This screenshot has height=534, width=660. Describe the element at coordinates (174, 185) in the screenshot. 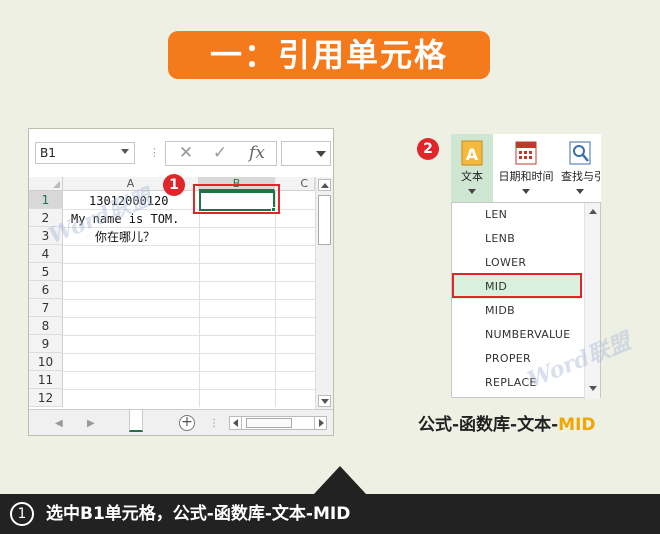

I see `step-badge-1: 1` at that location.